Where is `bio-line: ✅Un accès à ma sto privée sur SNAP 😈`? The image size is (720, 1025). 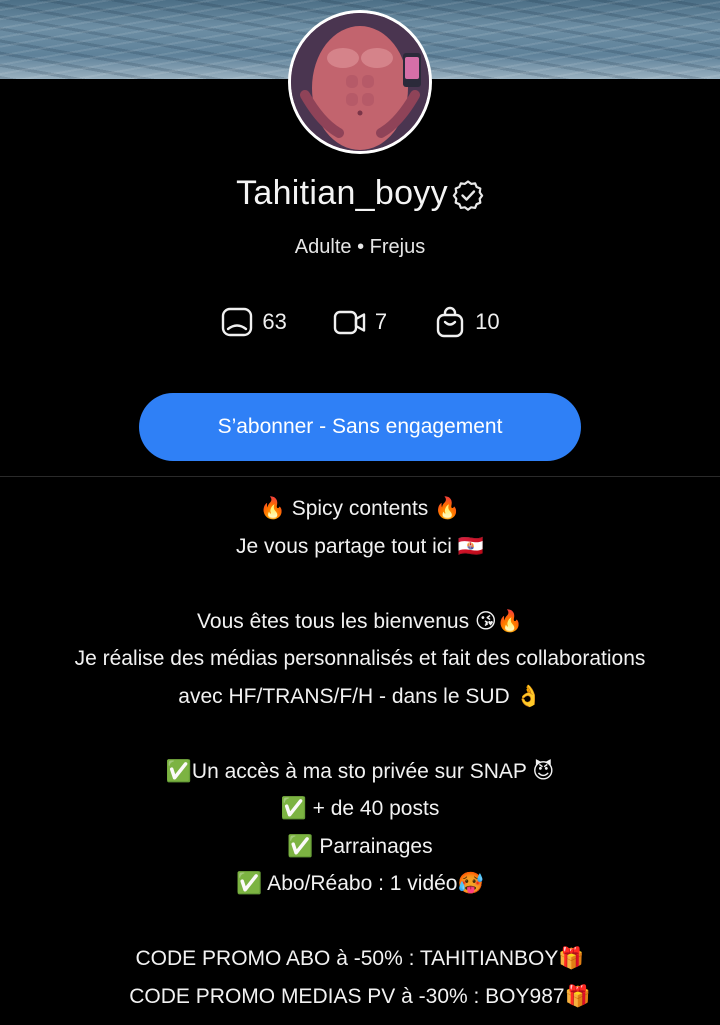
bio-line: ✅Un accès à ma sto privée sur SNAP 😈 is located at coordinates (360, 771).